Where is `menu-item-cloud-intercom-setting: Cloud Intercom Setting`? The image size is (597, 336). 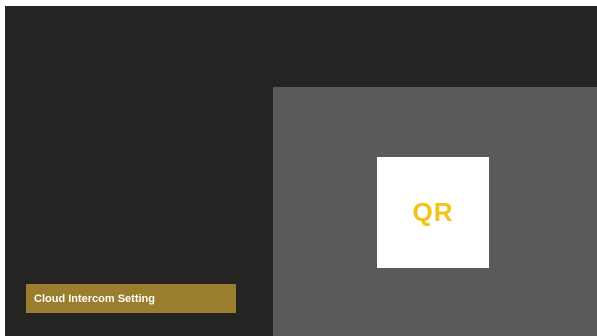
menu-item-cloud-intercom-setting: Cloud Intercom Setting is located at coordinates (131, 298).